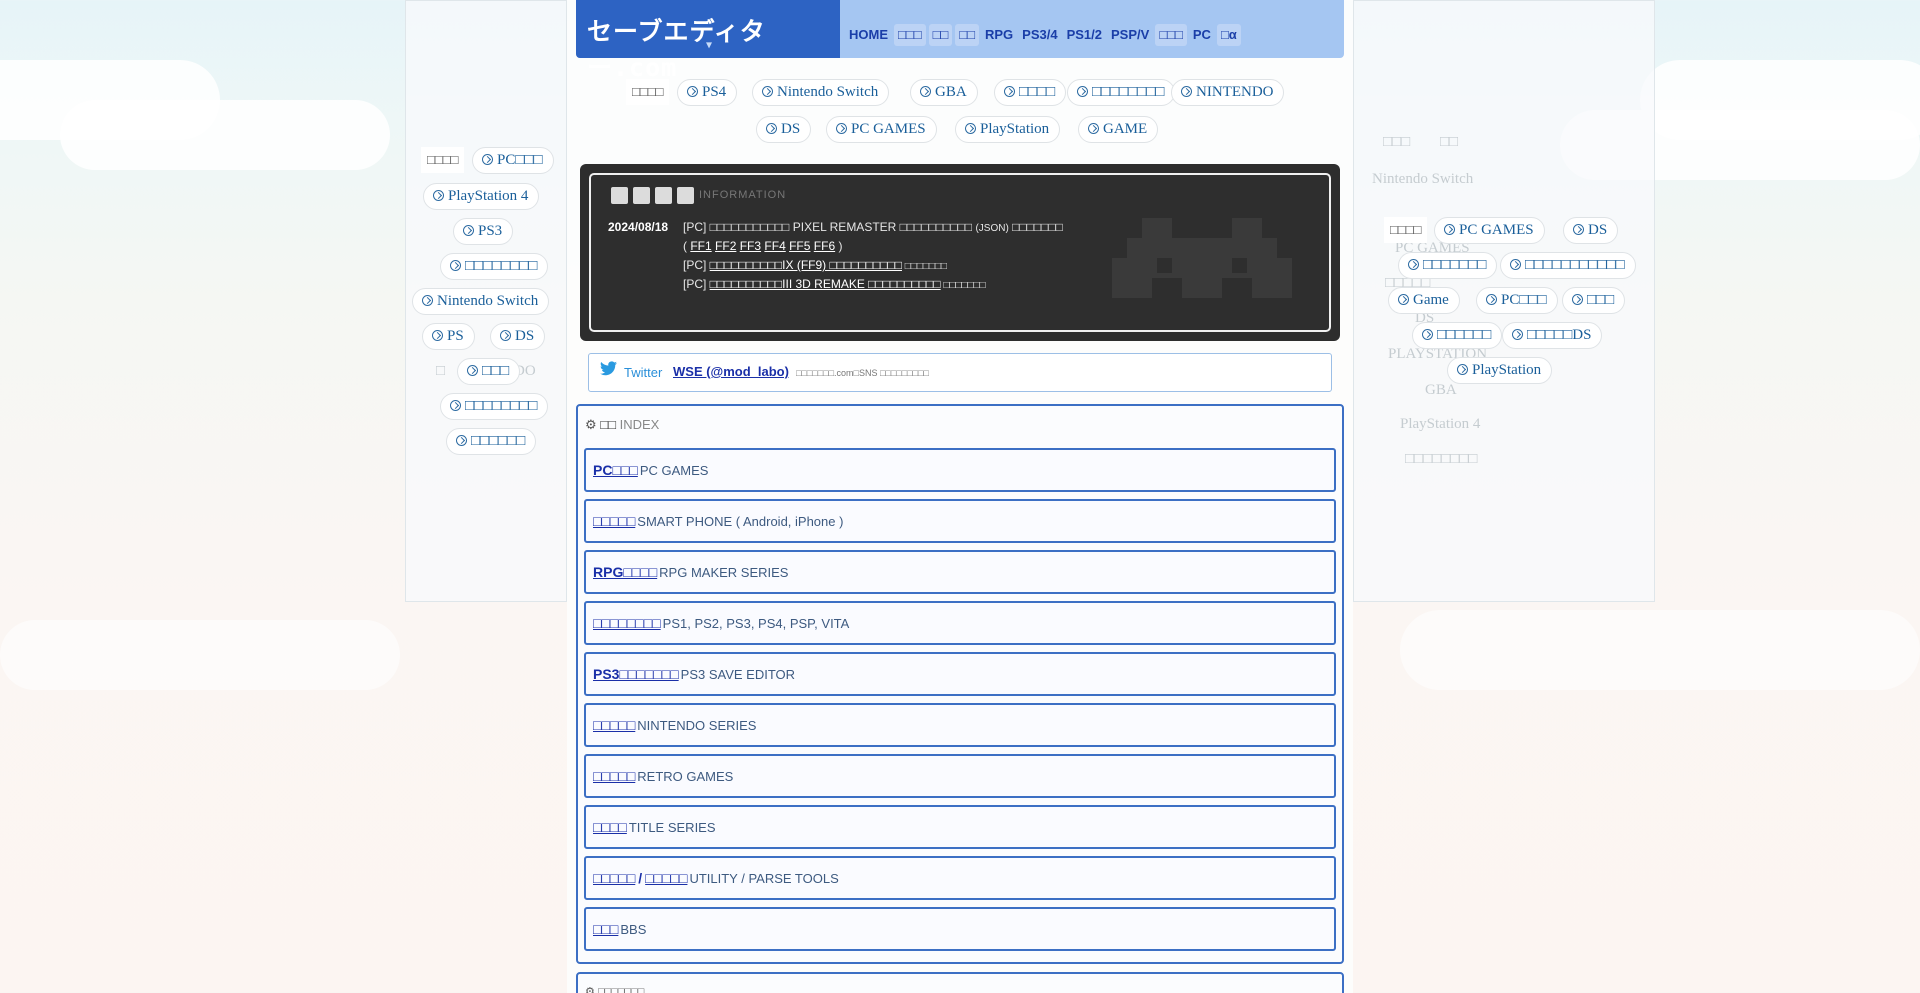 Image resolution: width=1920 pixels, height=993 pixels. Describe the element at coordinates (824, 246) in the screenshot. I see `news-link-ff6: FF6` at that location.